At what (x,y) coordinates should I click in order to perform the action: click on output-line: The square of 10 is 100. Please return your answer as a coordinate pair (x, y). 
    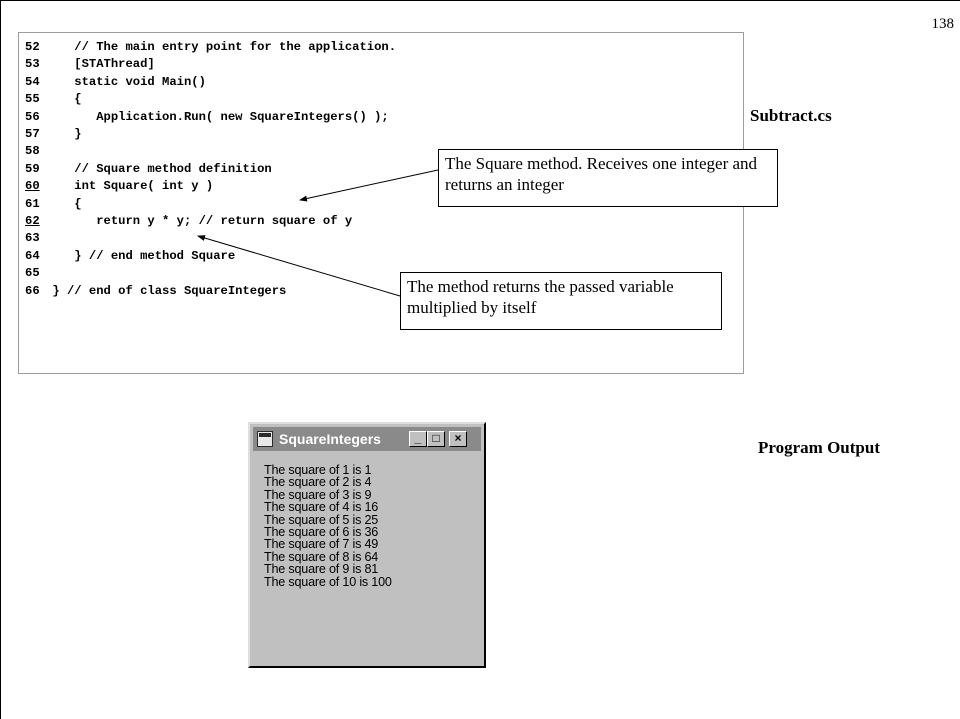
    Looking at the image, I should click on (328, 581).